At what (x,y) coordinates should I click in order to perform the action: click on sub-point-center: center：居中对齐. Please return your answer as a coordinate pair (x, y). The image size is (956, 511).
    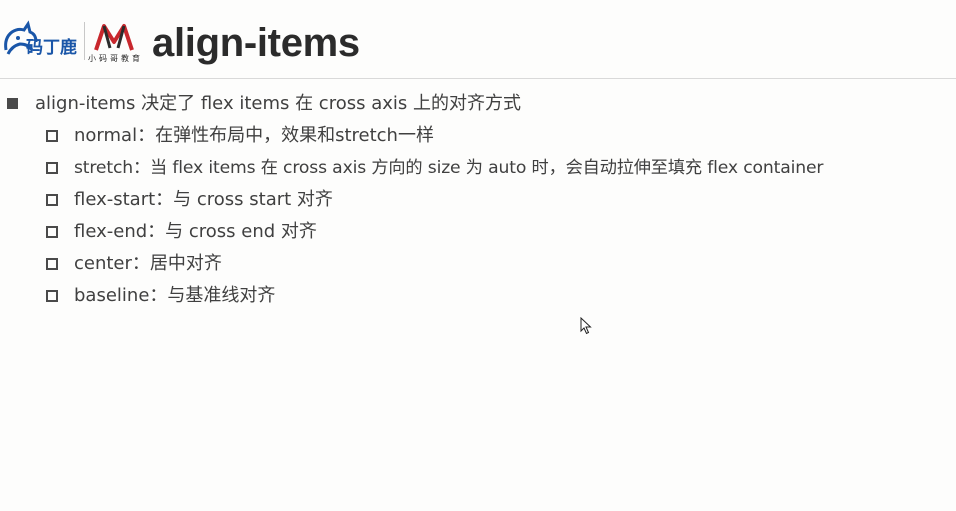
    Looking at the image, I should click on (478, 264).